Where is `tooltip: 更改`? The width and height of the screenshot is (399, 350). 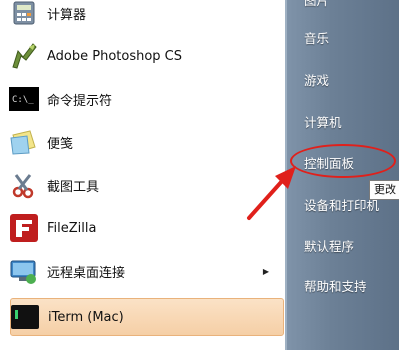 tooltip: 更改 is located at coordinates (384, 190).